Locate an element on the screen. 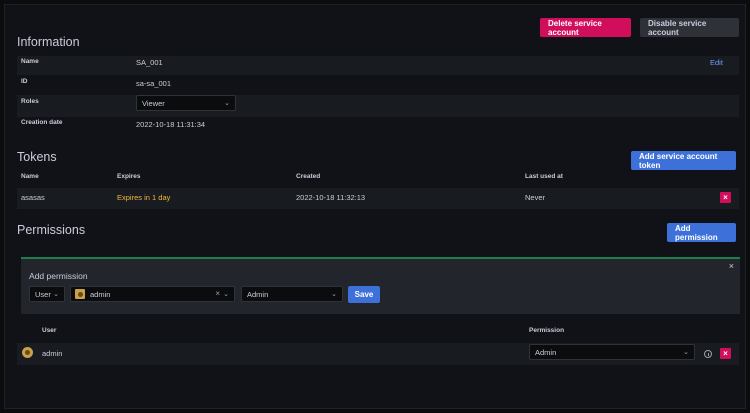 The image size is (750, 413). permission-level-select: Admin ⌄ is located at coordinates (292, 294).